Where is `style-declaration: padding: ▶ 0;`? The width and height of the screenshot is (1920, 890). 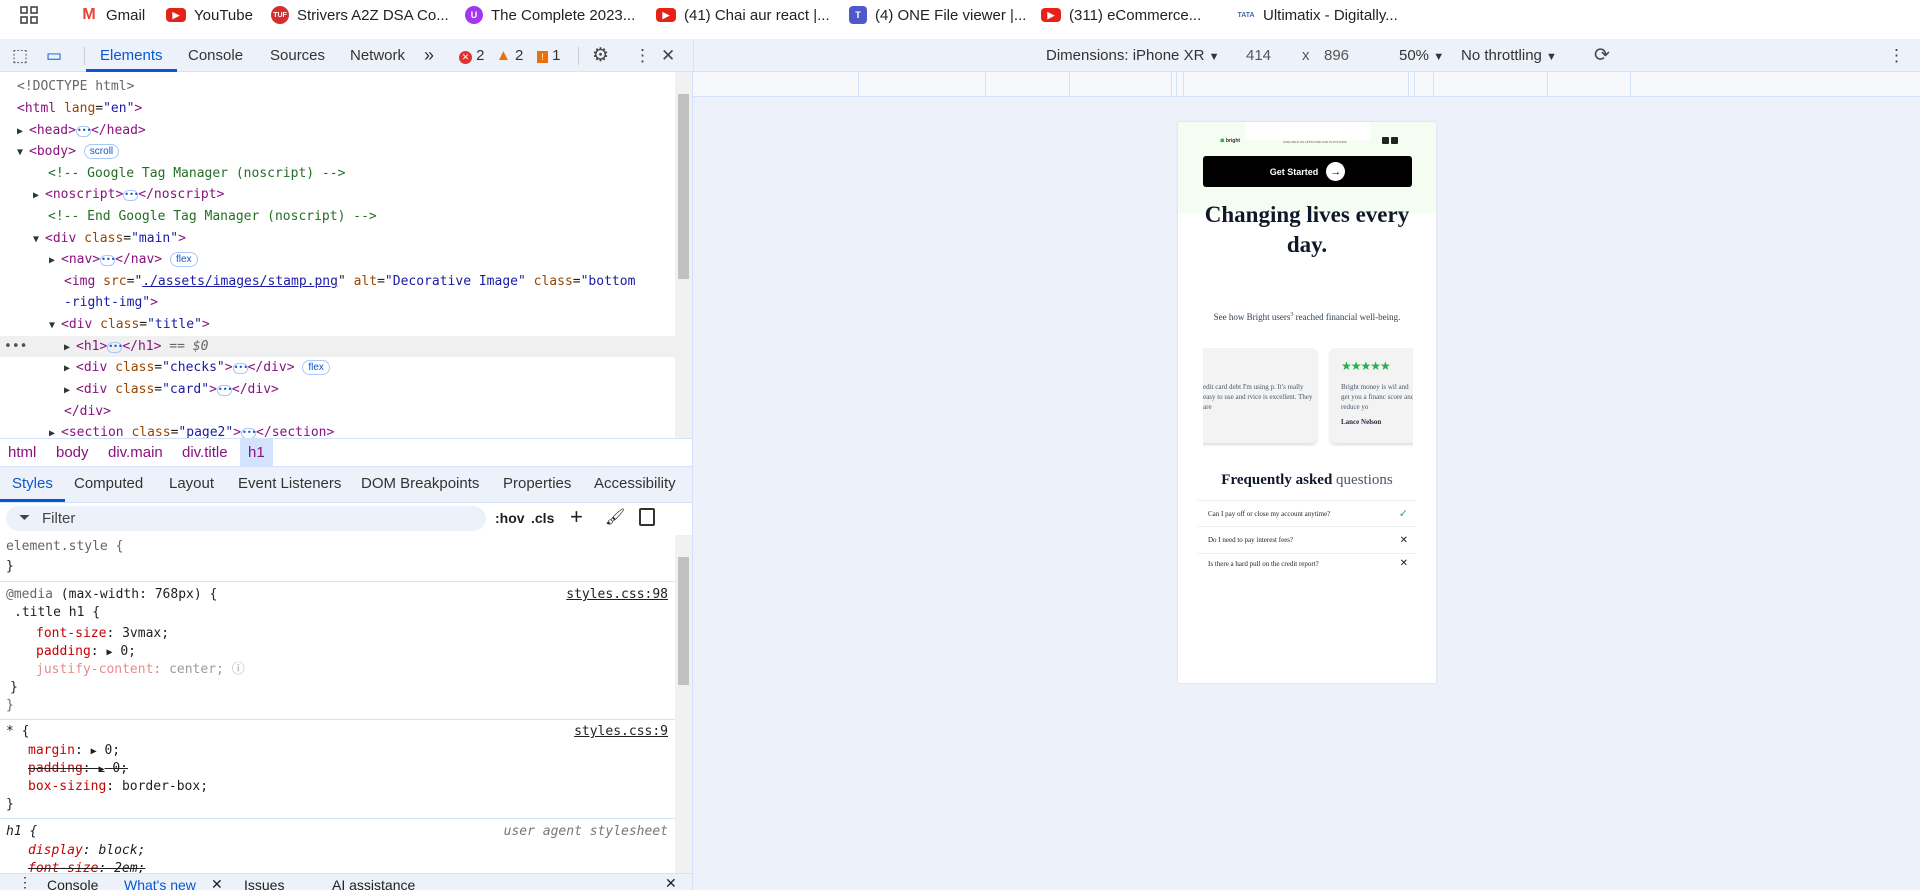 style-declaration: padding: ▶ 0; is located at coordinates (86, 651).